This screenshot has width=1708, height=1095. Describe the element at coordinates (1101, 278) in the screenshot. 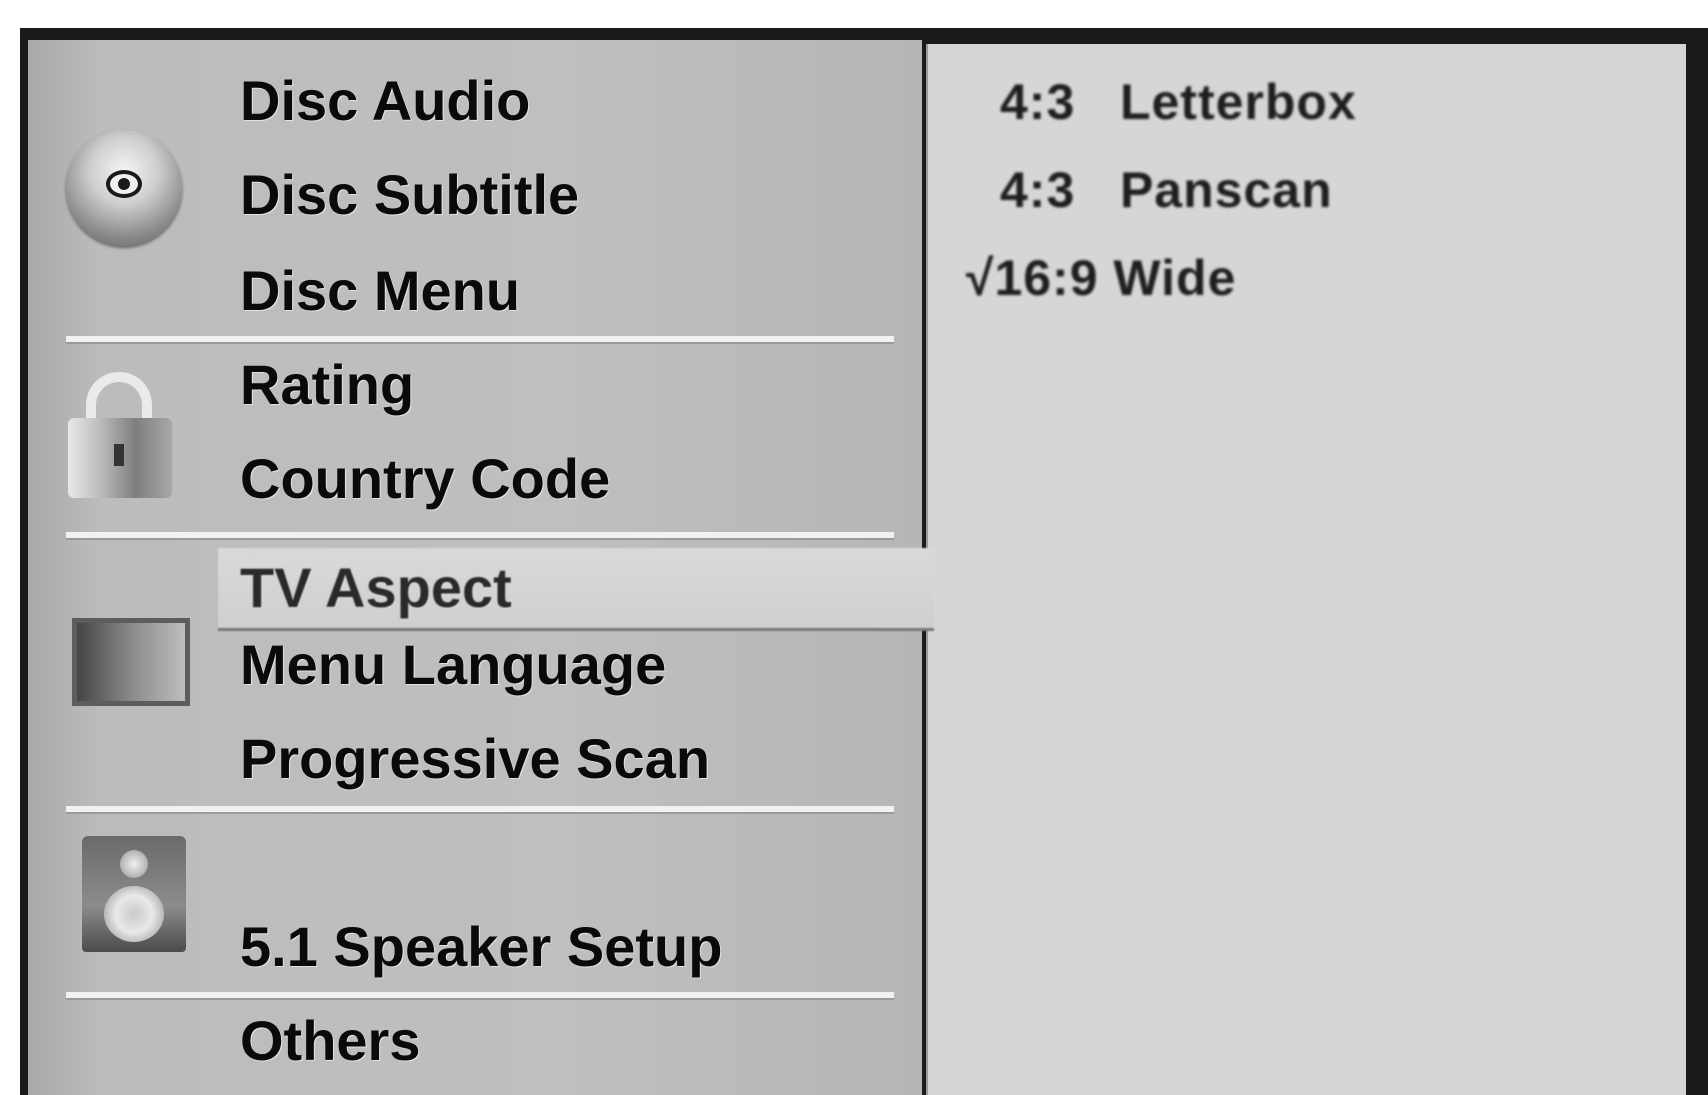

I see `option-16-9-wide: √16:9 Wide` at that location.